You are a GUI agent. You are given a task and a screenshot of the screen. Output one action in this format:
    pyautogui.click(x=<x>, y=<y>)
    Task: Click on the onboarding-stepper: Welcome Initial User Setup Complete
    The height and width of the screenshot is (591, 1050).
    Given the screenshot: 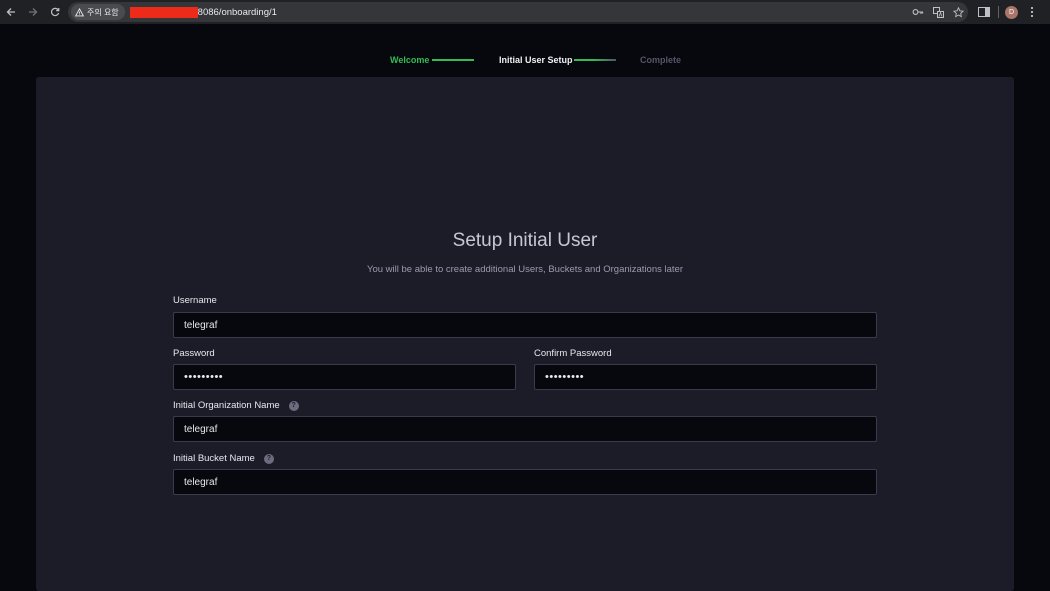 What is the action you would take?
    pyautogui.click(x=525, y=60)
    